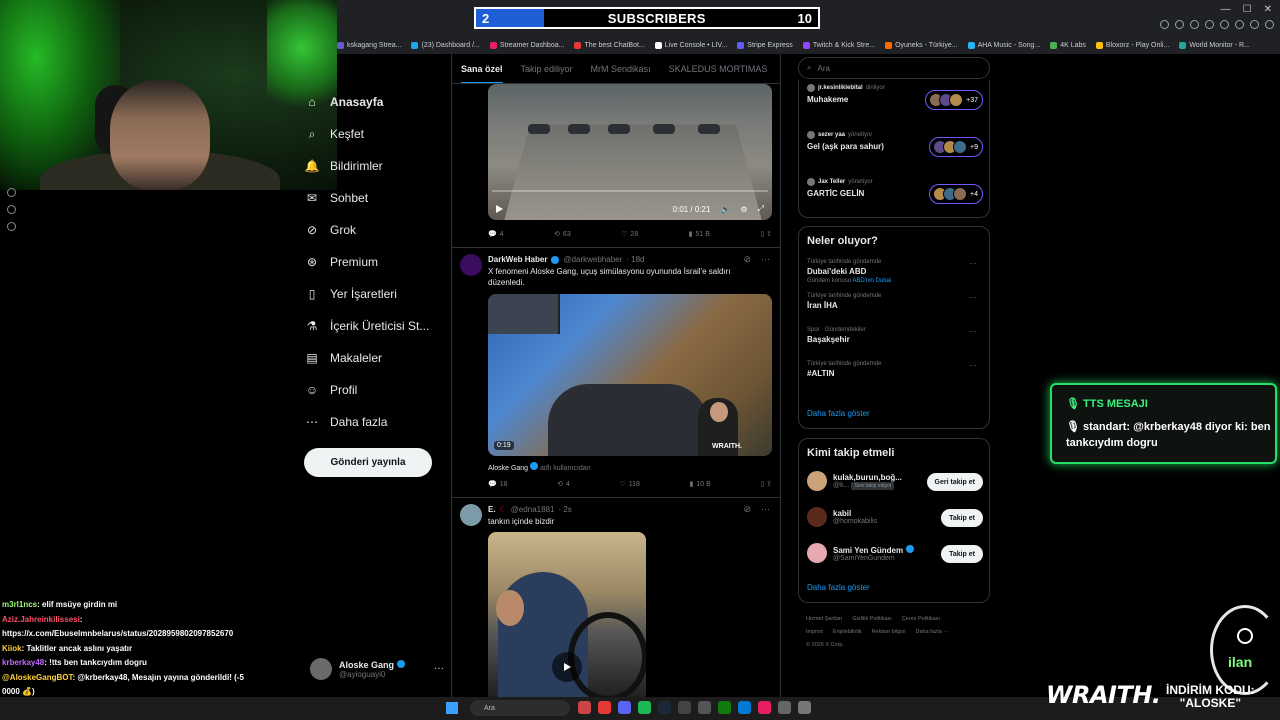 The image size is (1280, 720). What do you see at coordinates (377, 669) in the screenshot?
I see `account-switcher: Aloske Gang @ayioguayi0 ···` at bounding box center [377, 669].